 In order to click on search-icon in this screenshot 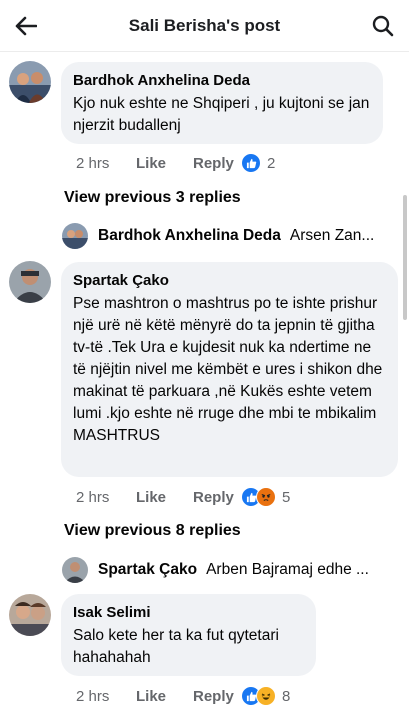, I will do `click(383, 25)`.